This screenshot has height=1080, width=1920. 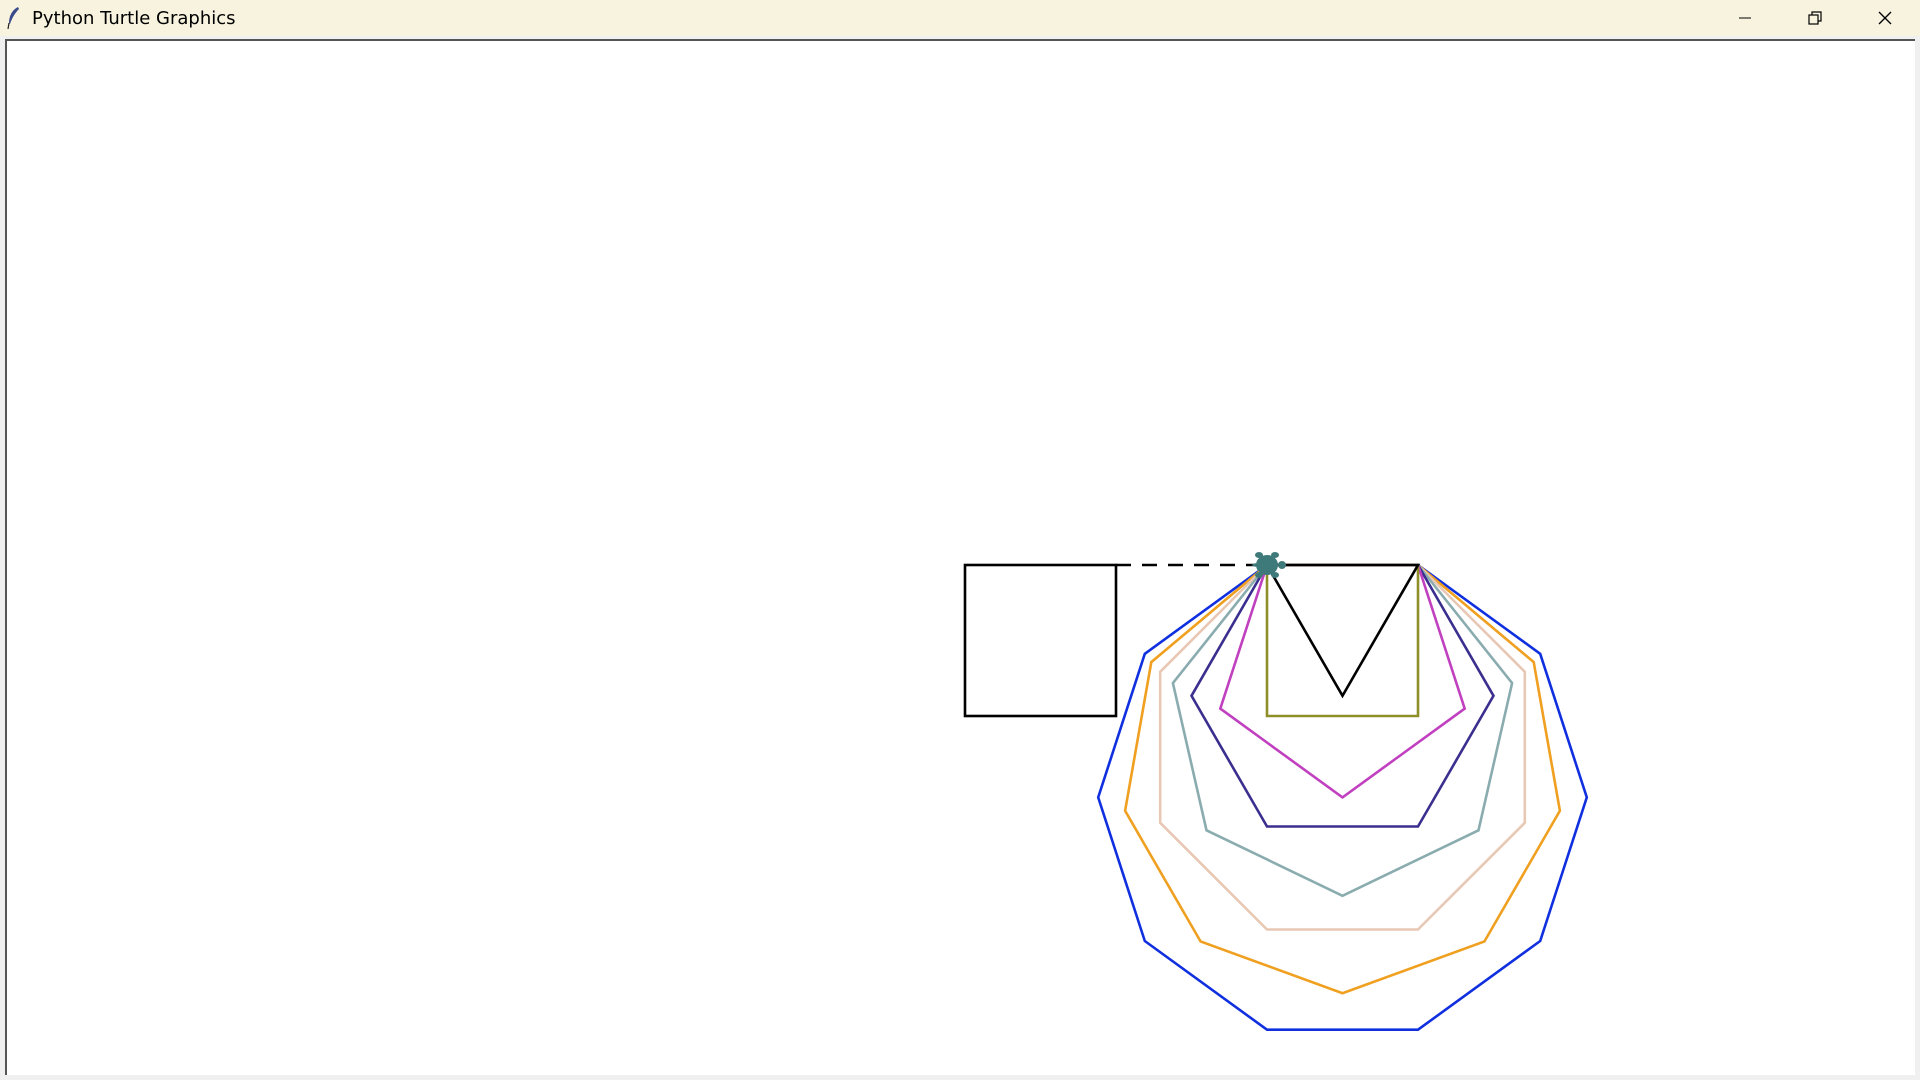 I want to click on restore-button, so click(x=1815, y=18).